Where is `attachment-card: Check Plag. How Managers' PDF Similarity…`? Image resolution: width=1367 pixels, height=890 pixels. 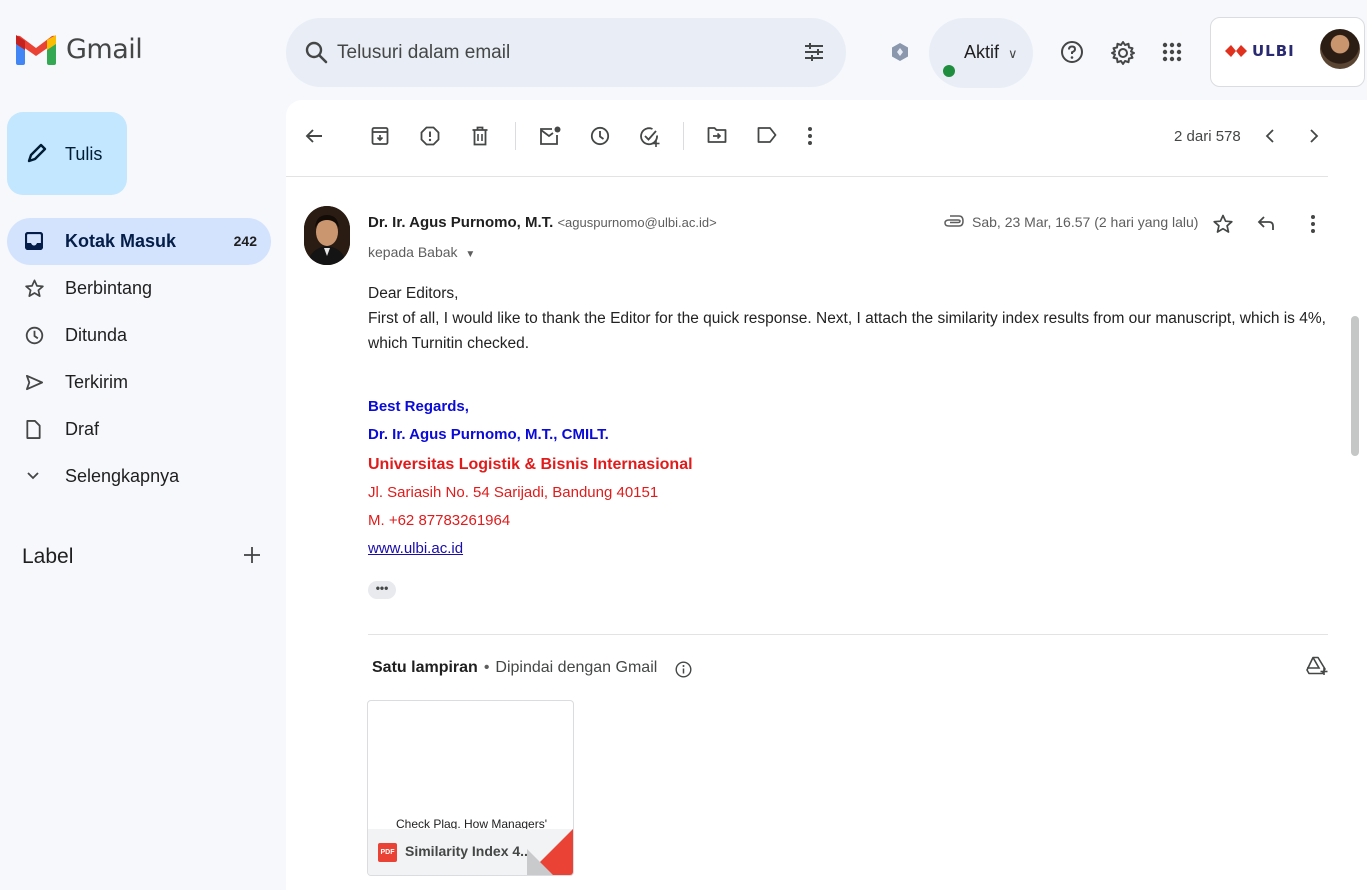 attachment-card: Check Plag. How Managers' PDF Similarity… is located at coordinates (470, 788).